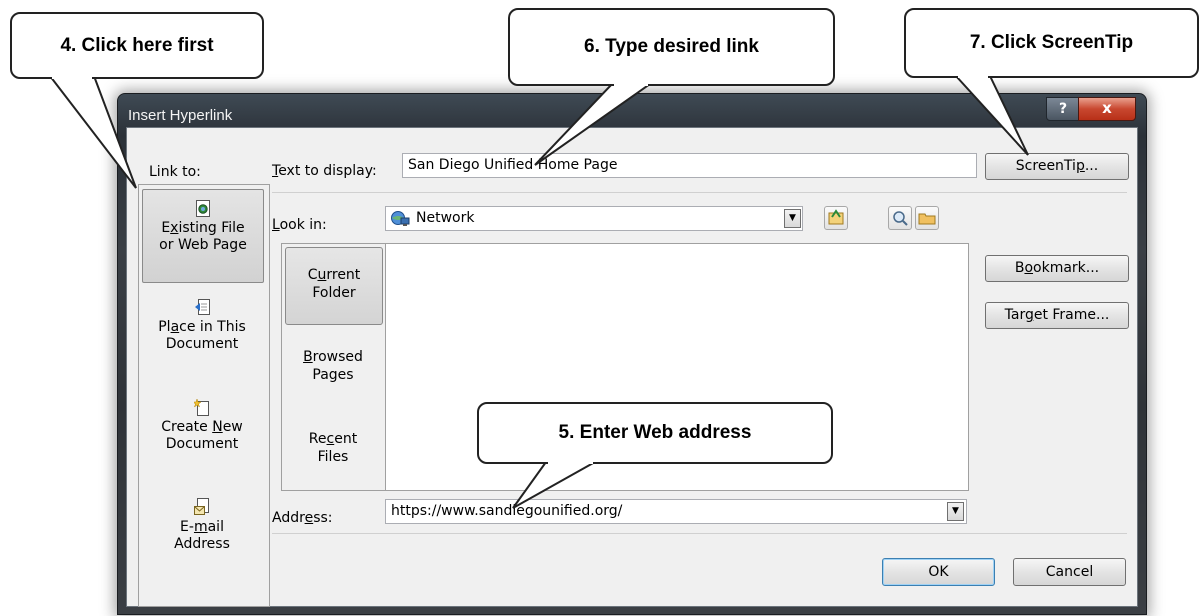 The image size is (1204, 616). Describe the element at coordinates (203, 208) in the screenshot. I see `web-page-icon` at that location.